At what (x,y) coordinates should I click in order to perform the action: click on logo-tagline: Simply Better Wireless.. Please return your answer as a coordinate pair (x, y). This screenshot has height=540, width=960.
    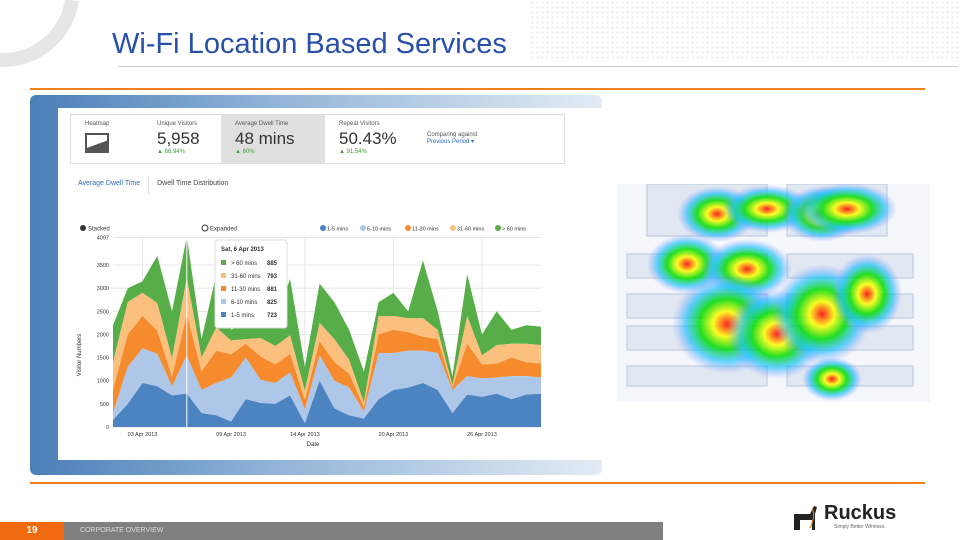
    Looking at the image, I should click on (860, 527).